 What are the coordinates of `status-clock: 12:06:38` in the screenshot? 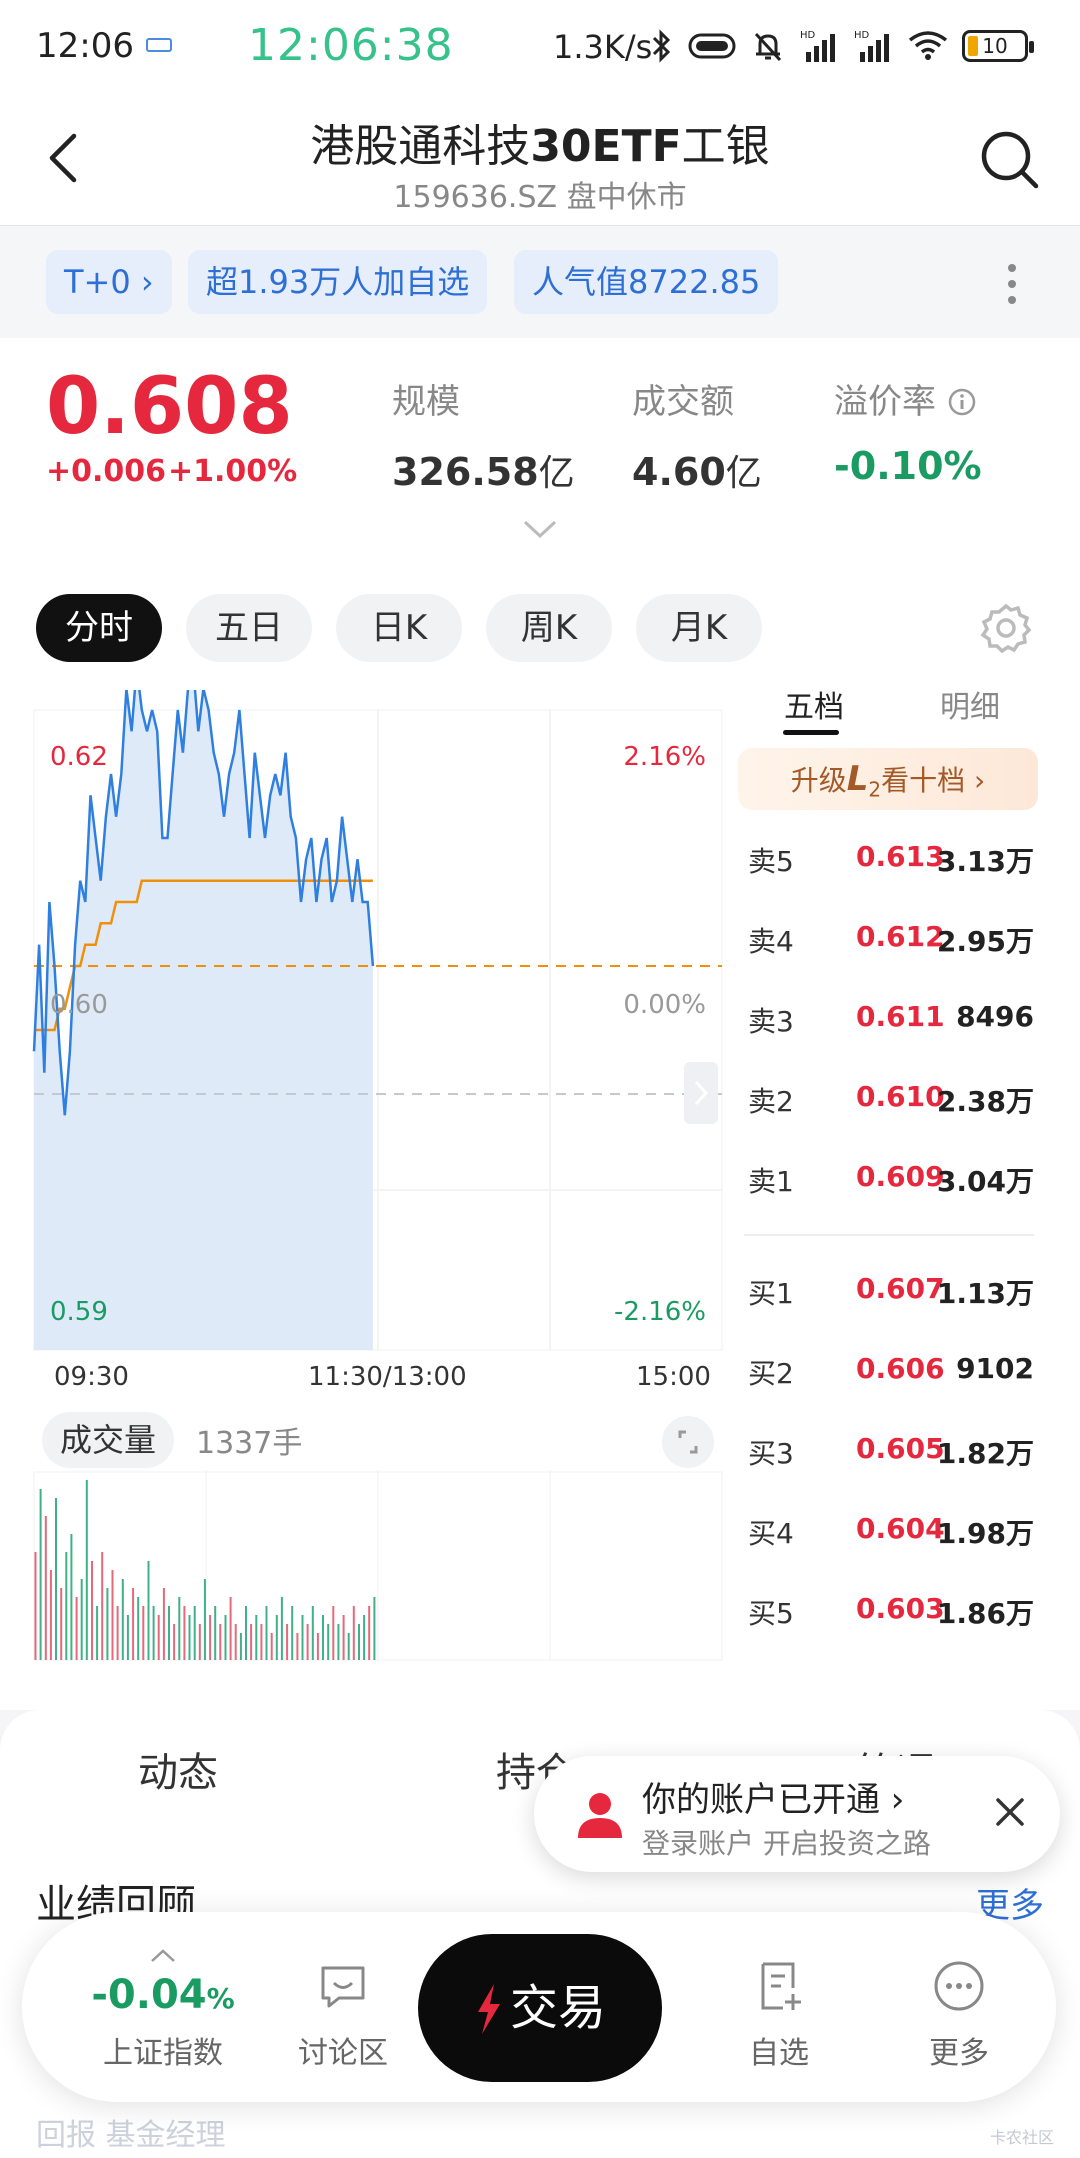 It's located at (351, 45).